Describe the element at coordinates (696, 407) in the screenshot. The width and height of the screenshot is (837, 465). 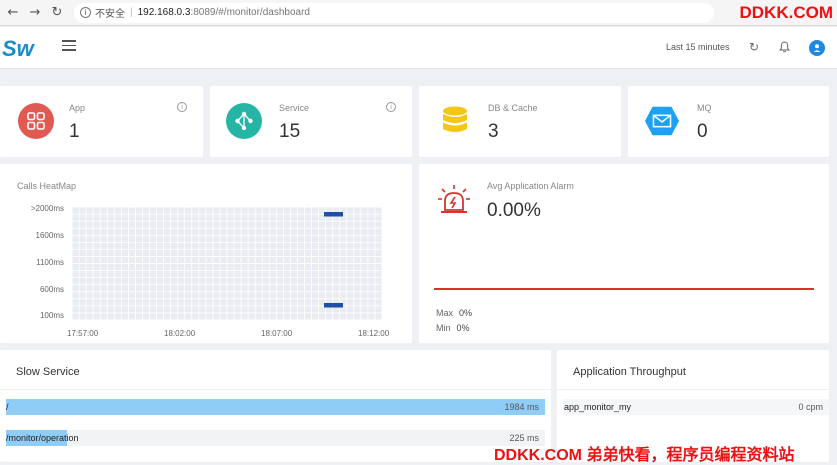
I see `throughput-row: app_monitor_my 0 cpm` at that location.